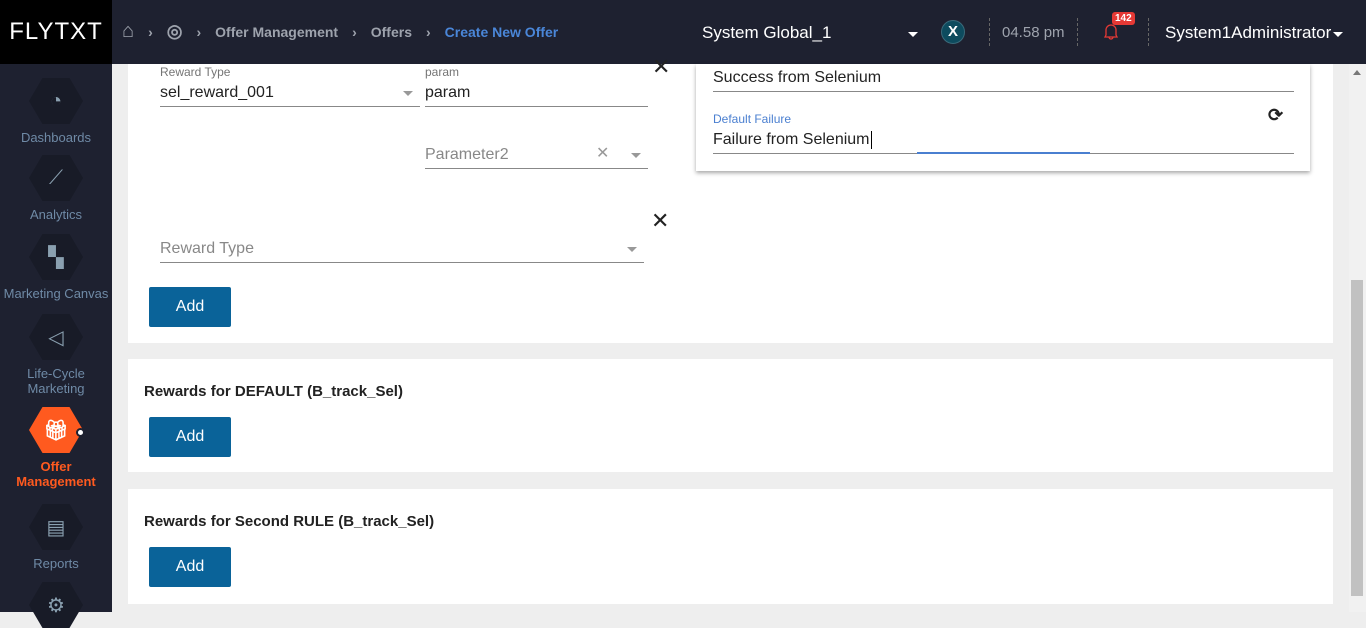  What do you see at coordinates (175, 31) in the screenshot?
I see `target-icon: ◎` at bounding box center [175, 31].